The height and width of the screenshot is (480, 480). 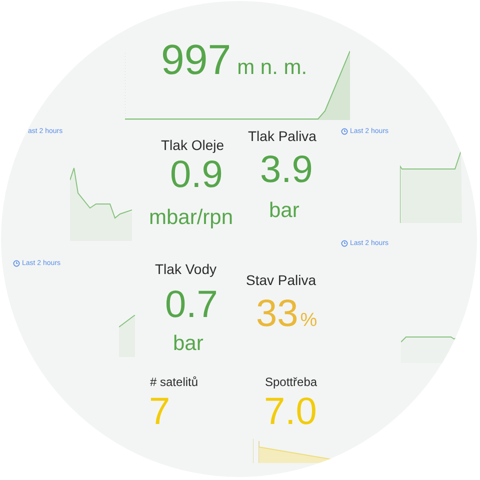 I want to click on stat-title: Tlak Vody, so click(x=185, y=270).